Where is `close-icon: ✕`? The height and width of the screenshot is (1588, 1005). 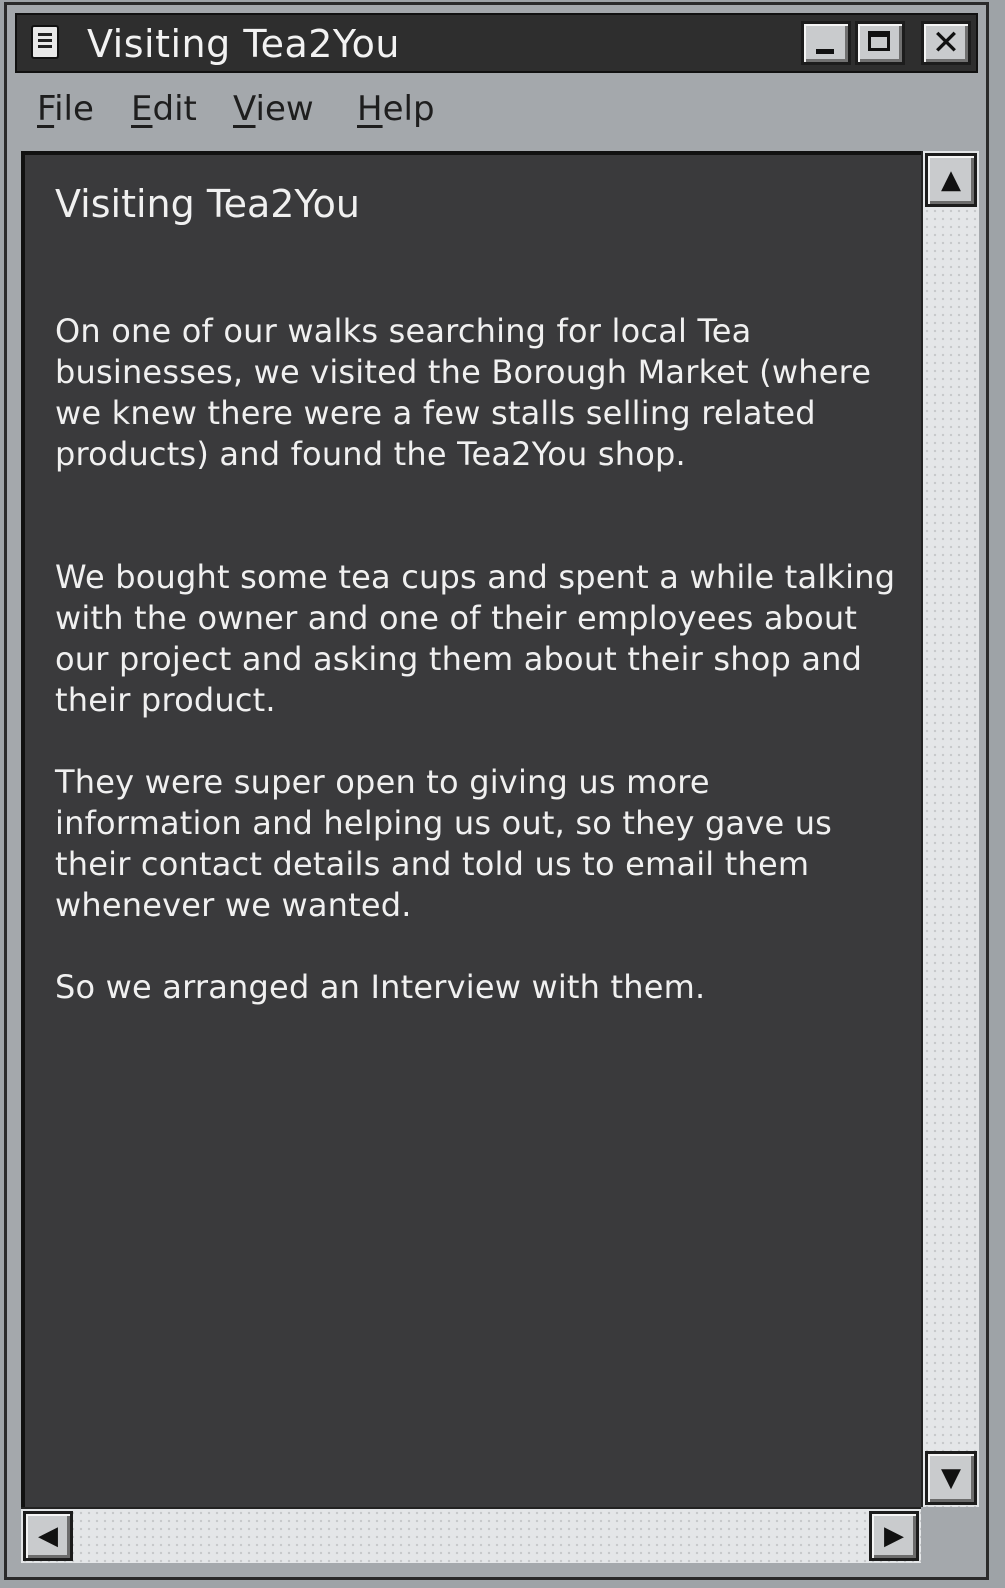 close-icon: ✕ is located at coordinates (946, 43).